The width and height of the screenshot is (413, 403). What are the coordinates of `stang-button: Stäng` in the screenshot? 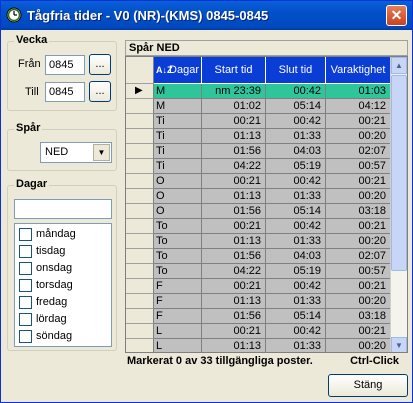 It's located at (368, 385).